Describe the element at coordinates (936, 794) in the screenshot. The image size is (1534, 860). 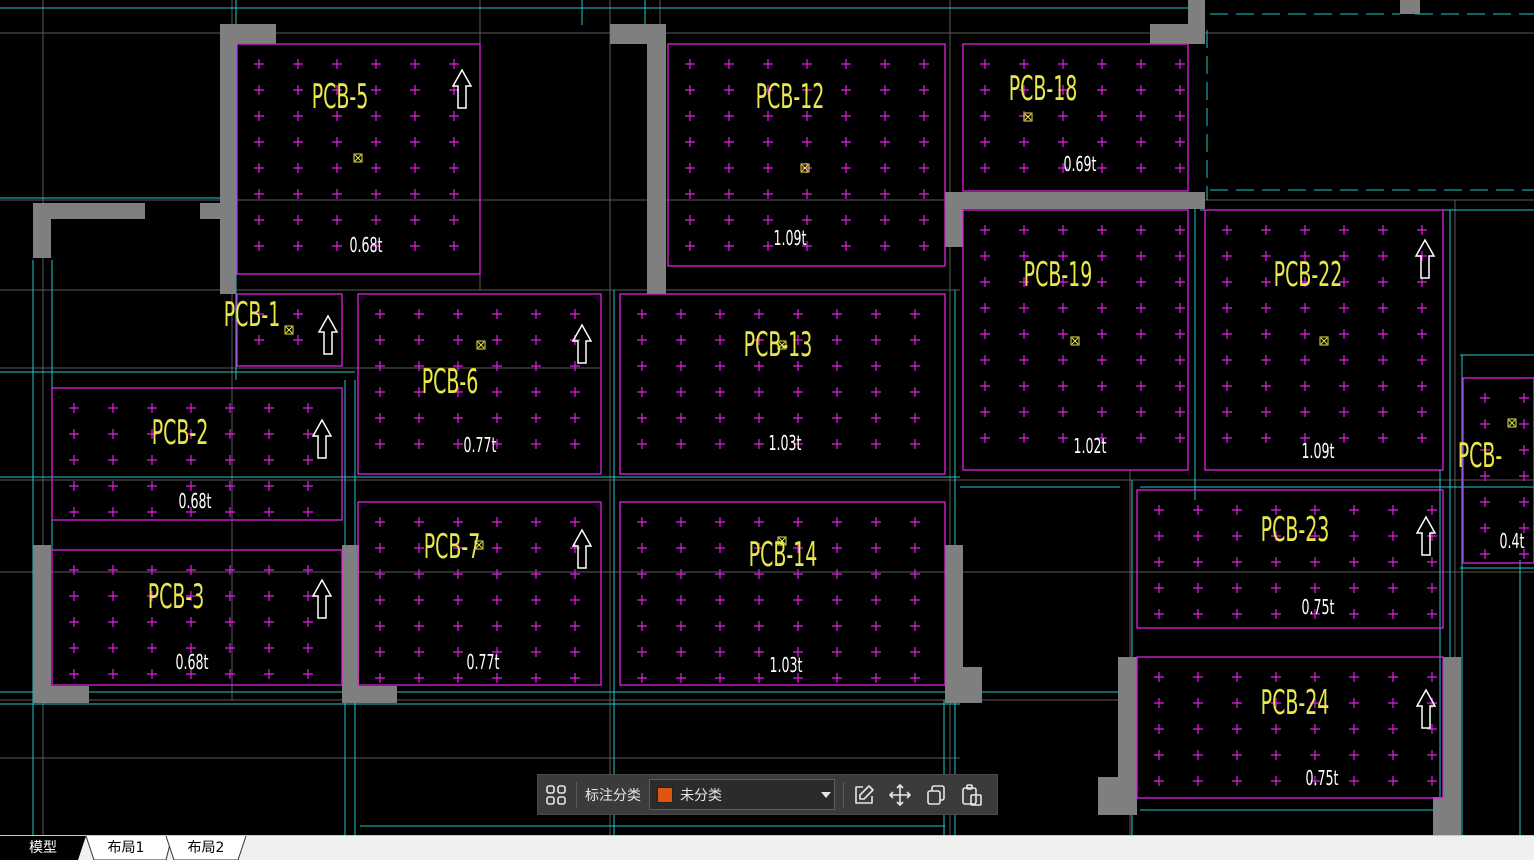
I see `copy-icon` at that location.